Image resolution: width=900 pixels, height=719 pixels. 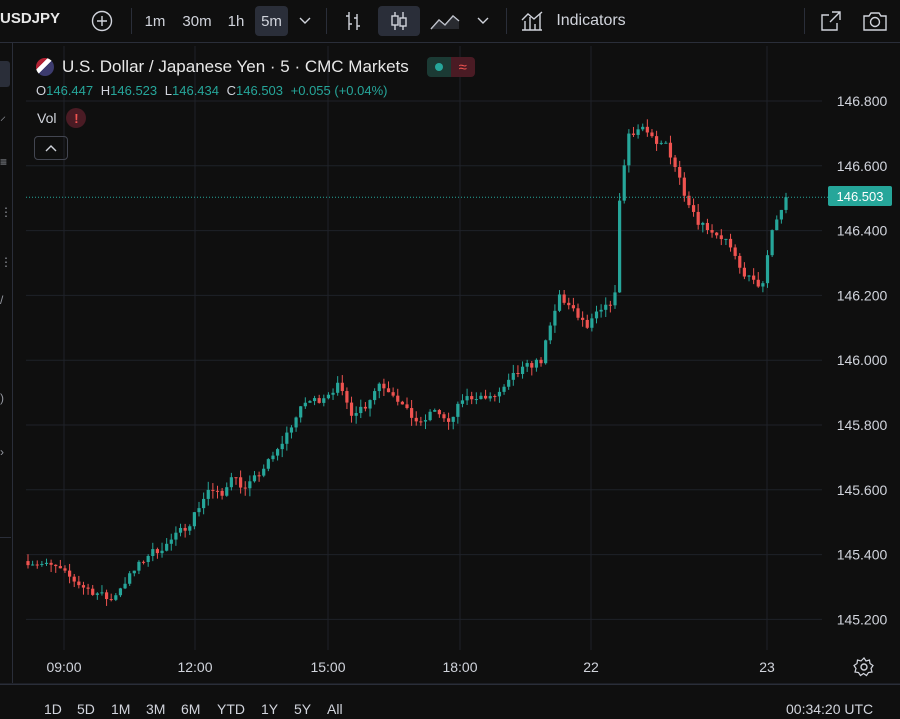 I want to click on settings-icon, so click(x=864, y=669).